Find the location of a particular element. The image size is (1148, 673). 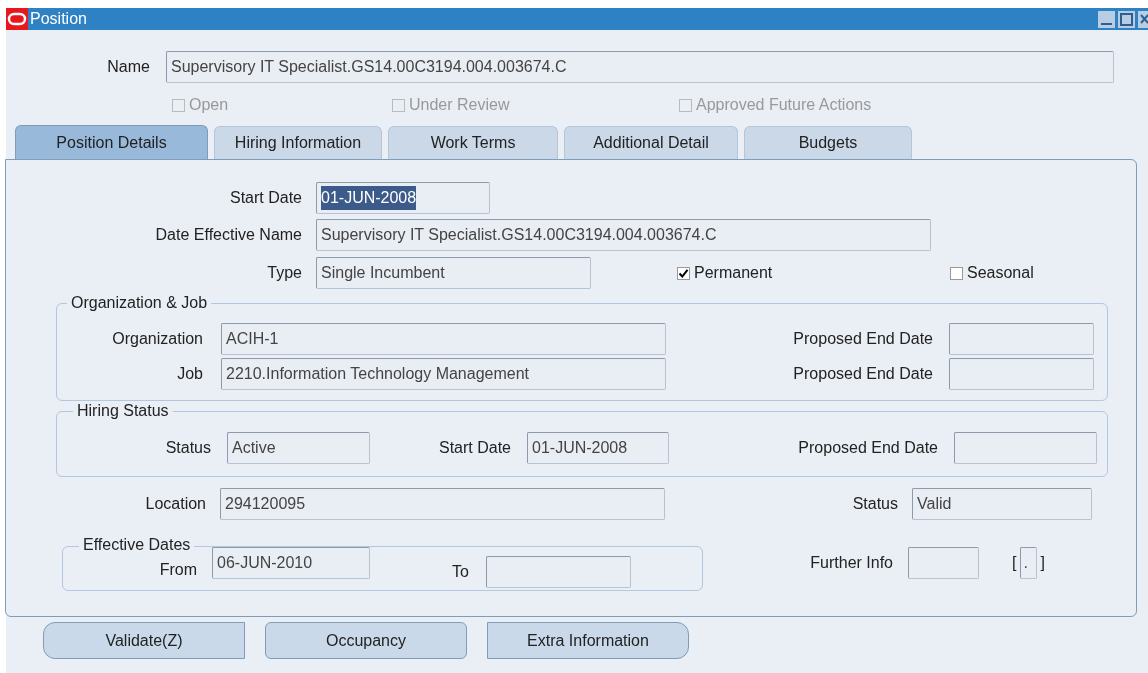

bracket: [ is located at coordinates (1014, 563).